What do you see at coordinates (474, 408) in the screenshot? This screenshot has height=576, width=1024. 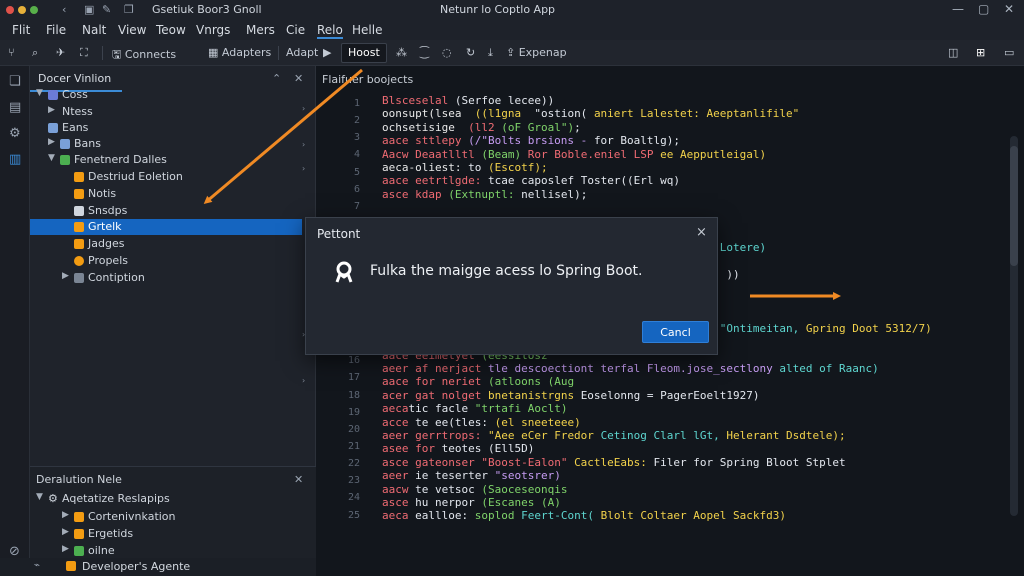 I see `code-line: aecatic facle "trtafi Aoclt)` at bounding box center [474, 408].